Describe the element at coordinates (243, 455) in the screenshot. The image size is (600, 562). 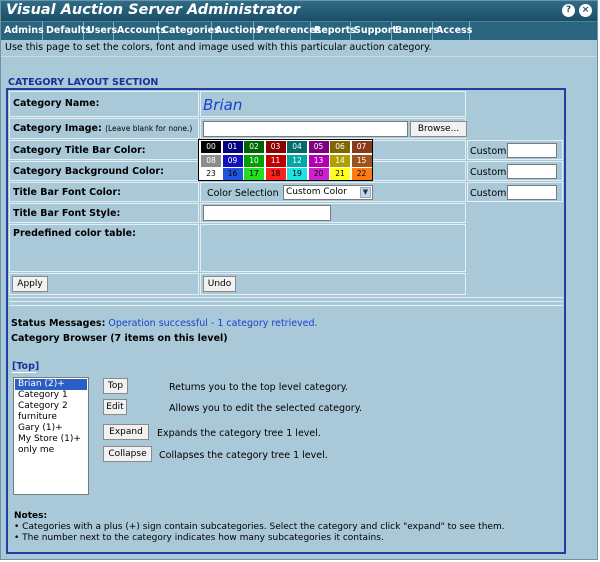
I see `collapse-description: Collapses the category tree 1 level.` at that location.